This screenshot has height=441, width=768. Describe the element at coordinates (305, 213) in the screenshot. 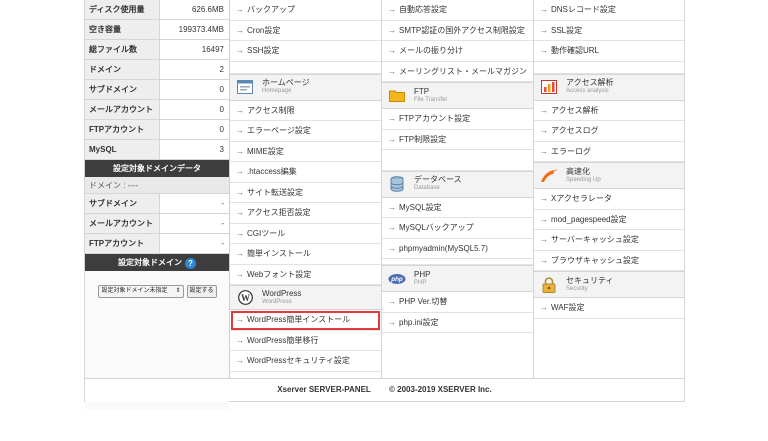

I see `menu-item-access-deny: → アクセス拒否設定` at that location.